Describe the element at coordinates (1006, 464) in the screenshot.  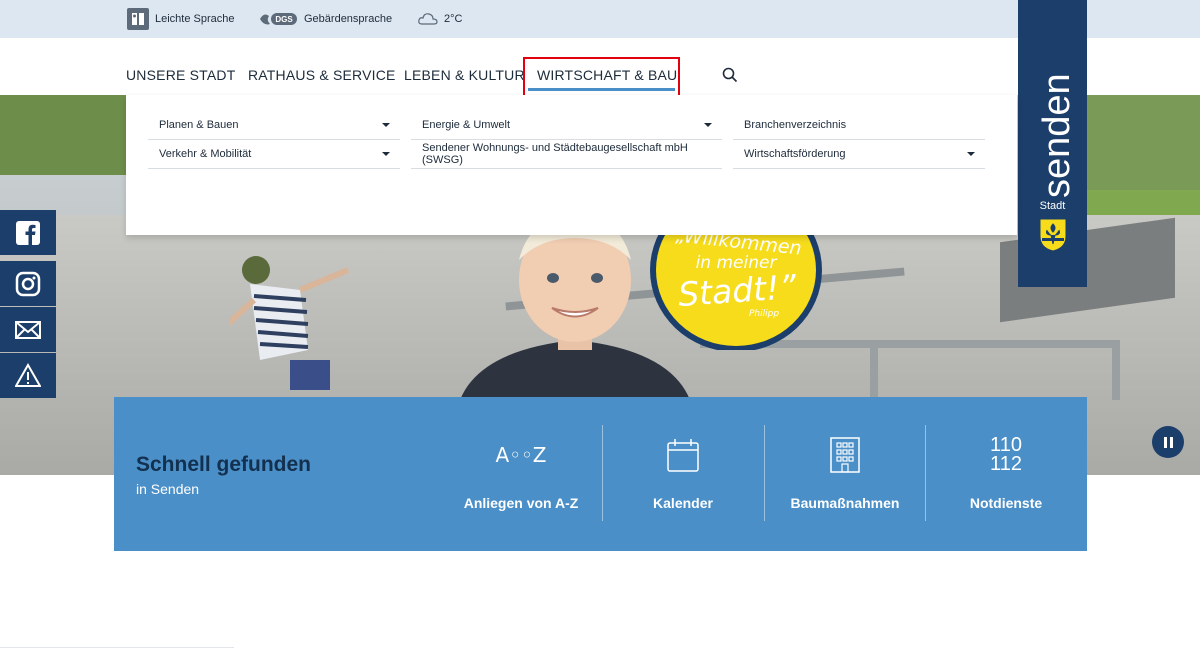
I see `emergency-number-112: 112` at that location.